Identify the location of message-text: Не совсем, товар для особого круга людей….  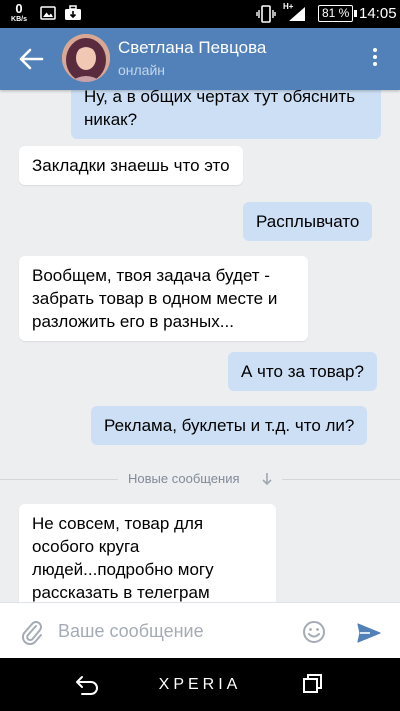
(123, 558).